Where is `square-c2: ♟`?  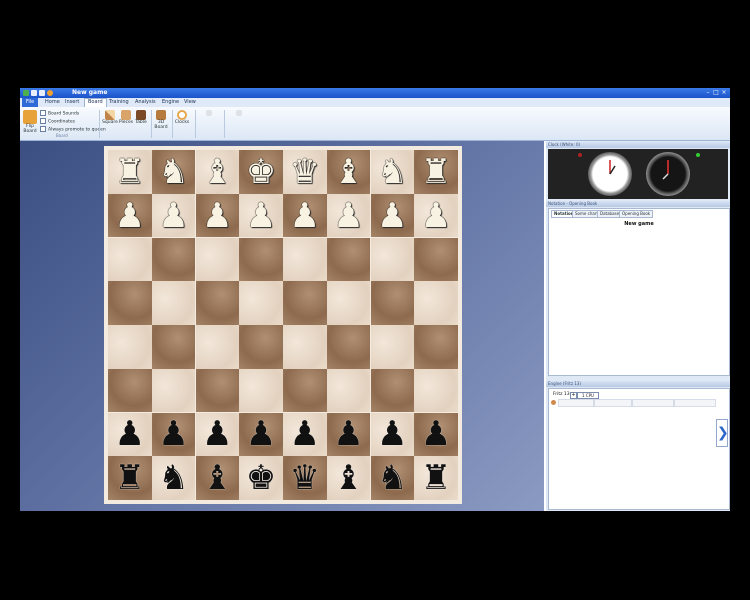
square-c2: ♟ is located at coordinates (217, 434).